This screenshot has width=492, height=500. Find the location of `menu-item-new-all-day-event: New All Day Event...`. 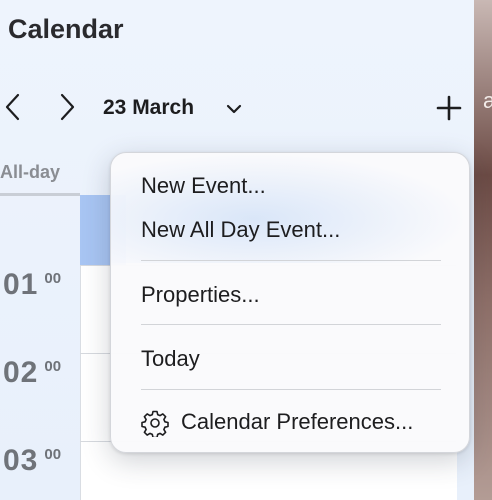

menu-item-new-all-day-event: New All Day Event... is located at coordinates (240, 230).